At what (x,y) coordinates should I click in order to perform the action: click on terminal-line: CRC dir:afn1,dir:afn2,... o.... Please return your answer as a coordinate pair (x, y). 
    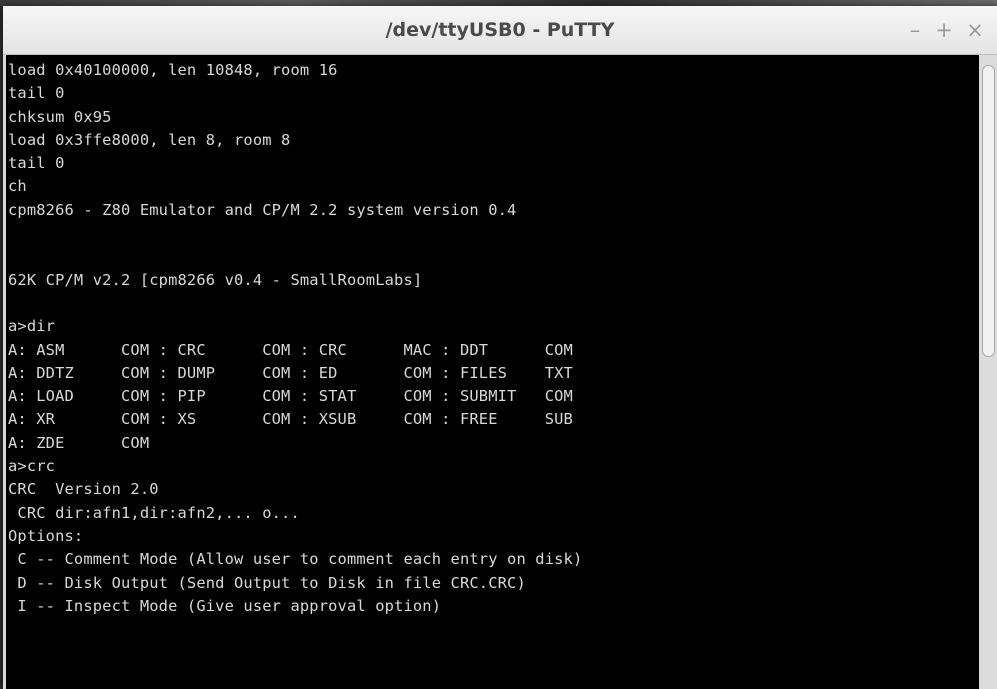
    Looking at the image, I should click on (154, 512).